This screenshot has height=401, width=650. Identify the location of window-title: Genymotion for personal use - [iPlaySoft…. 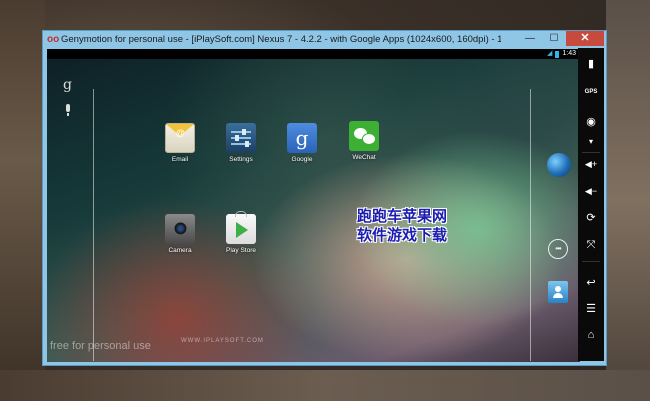
(281, 39).